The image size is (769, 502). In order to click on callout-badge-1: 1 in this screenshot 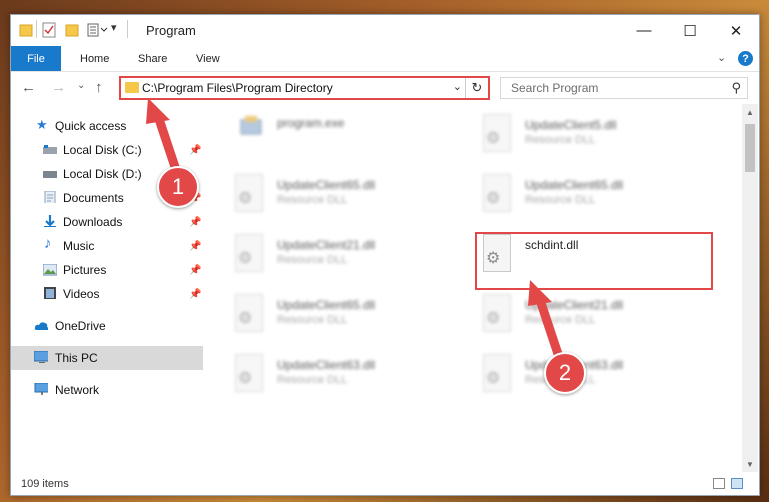, I will do `click(178, 187)`.